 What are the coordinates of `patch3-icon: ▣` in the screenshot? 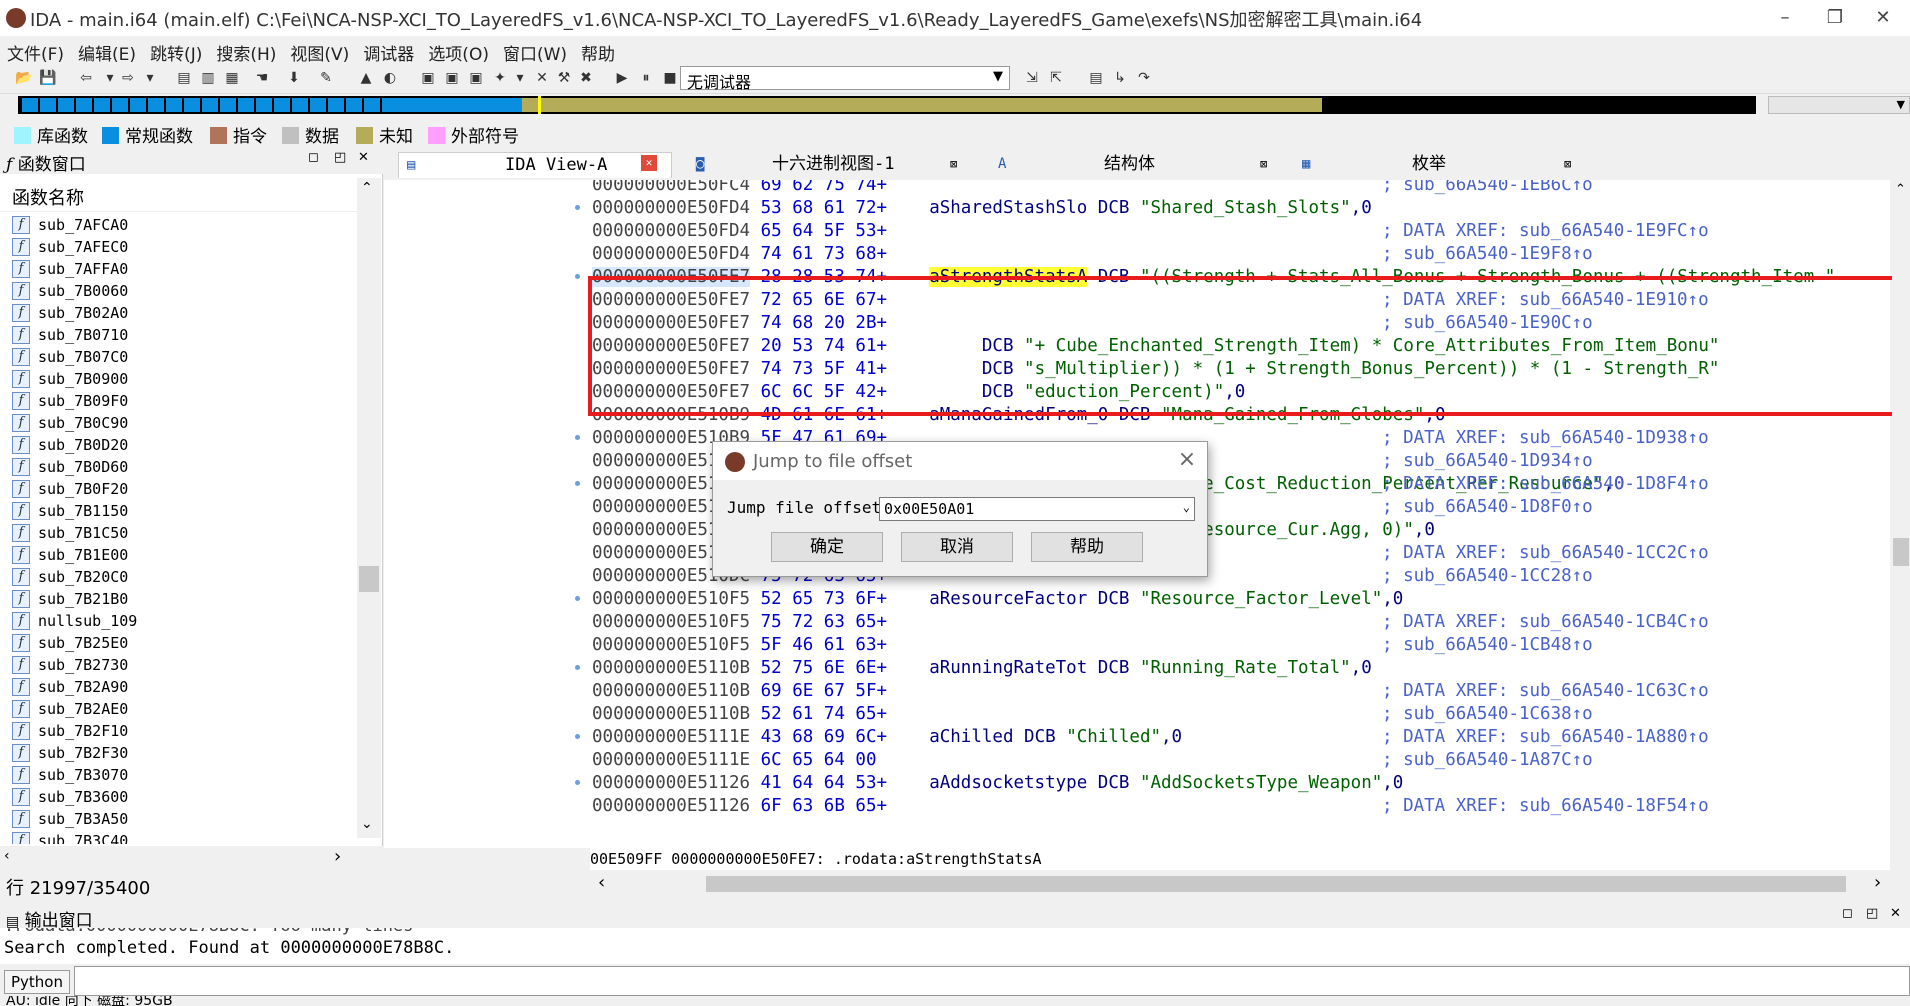 It's located at (476, 78).